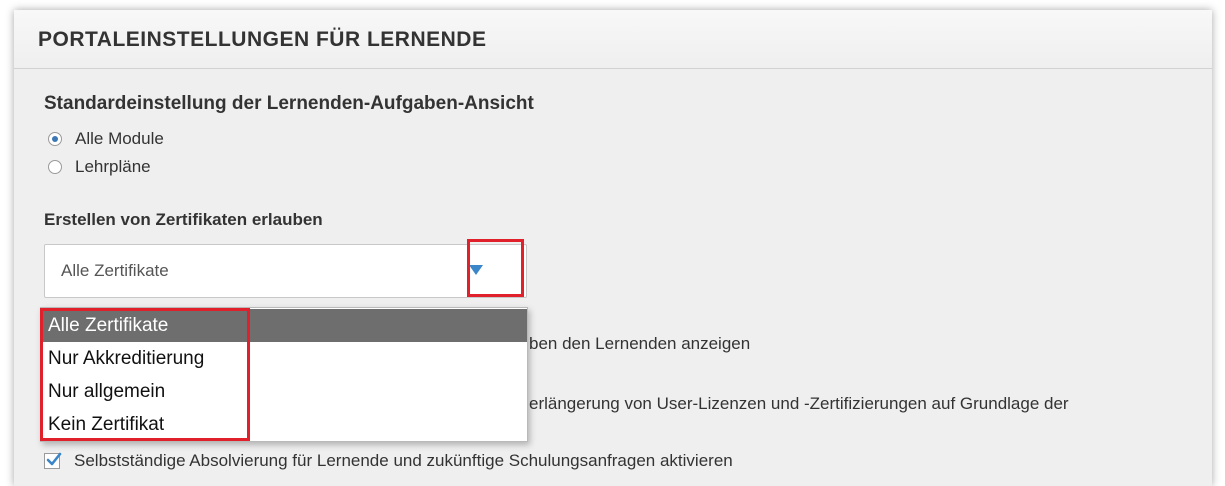 The height and width of the screenshot is (486, 1225). Describe the element at coordinates (262, 39) in the screenshot. I see `panel-title: PORTALEINSTELLUNGEN FÜR LERNENDE` at that location.